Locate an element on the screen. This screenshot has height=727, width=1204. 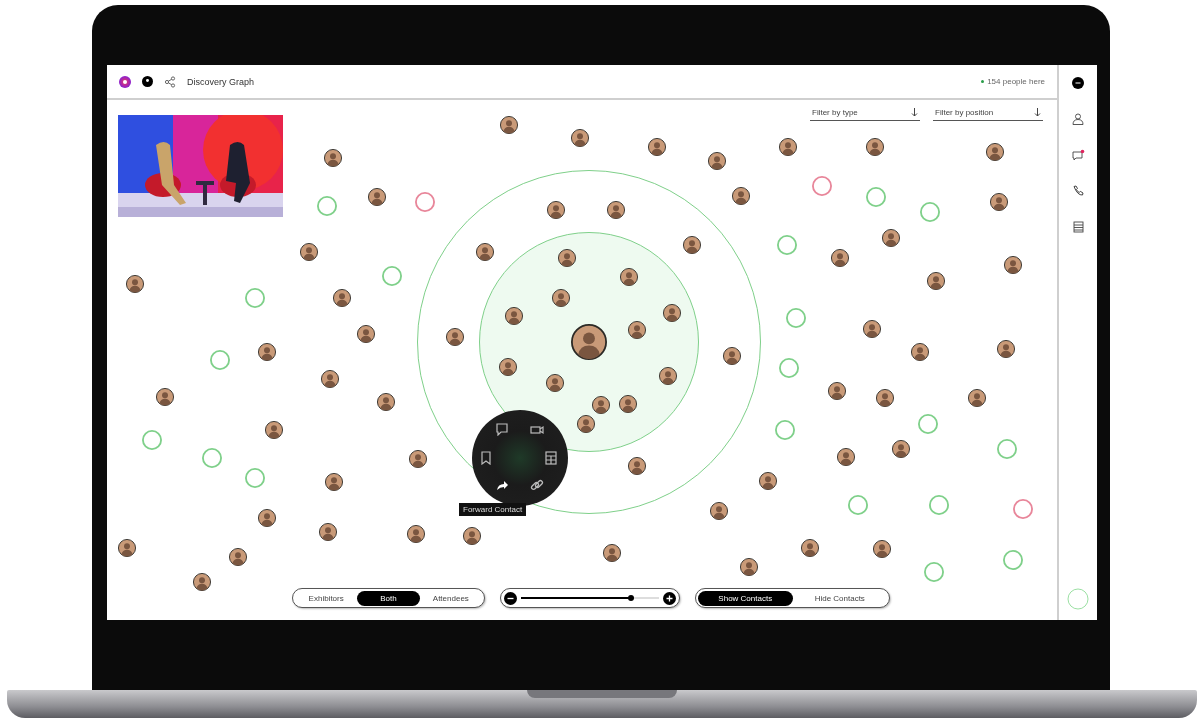
link-icon is located at coordinates (537, 485).